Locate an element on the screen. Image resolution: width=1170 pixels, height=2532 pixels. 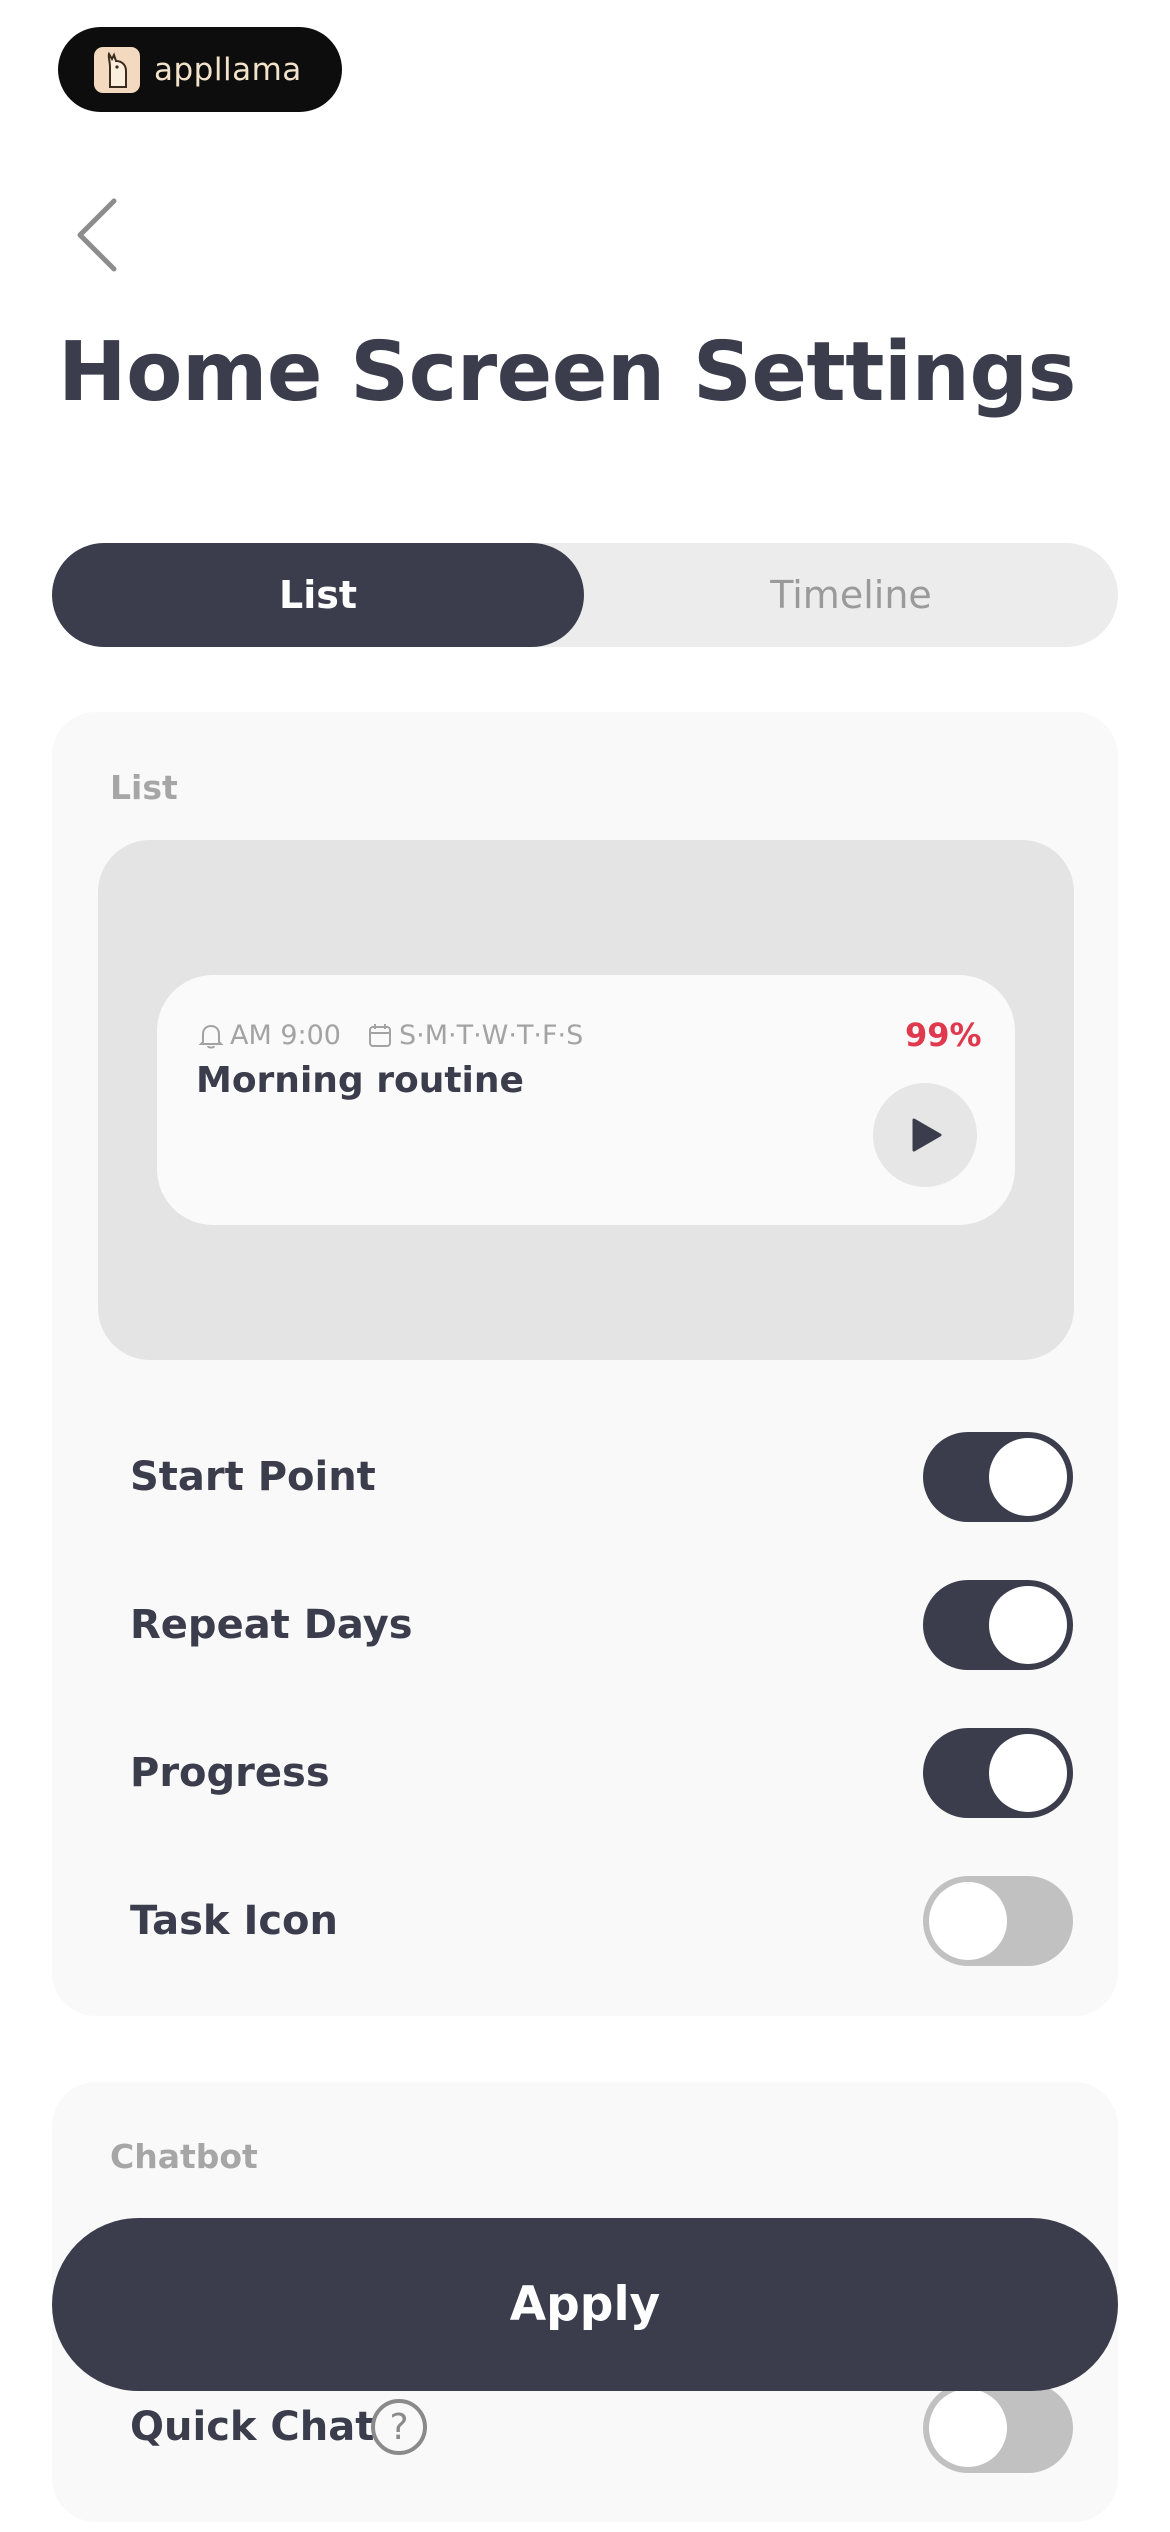
start-point-toggle is located at coordinates (998, 1477).